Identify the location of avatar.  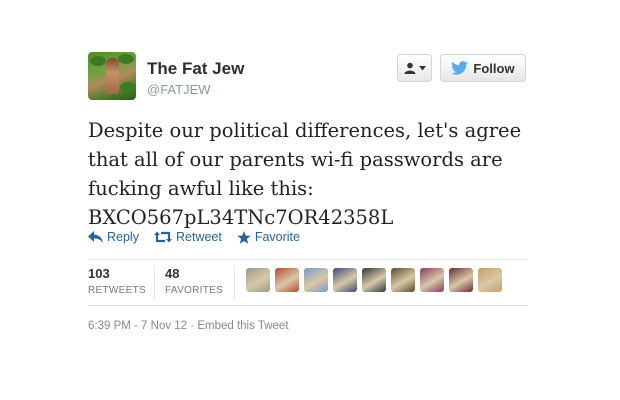
(112, 76).